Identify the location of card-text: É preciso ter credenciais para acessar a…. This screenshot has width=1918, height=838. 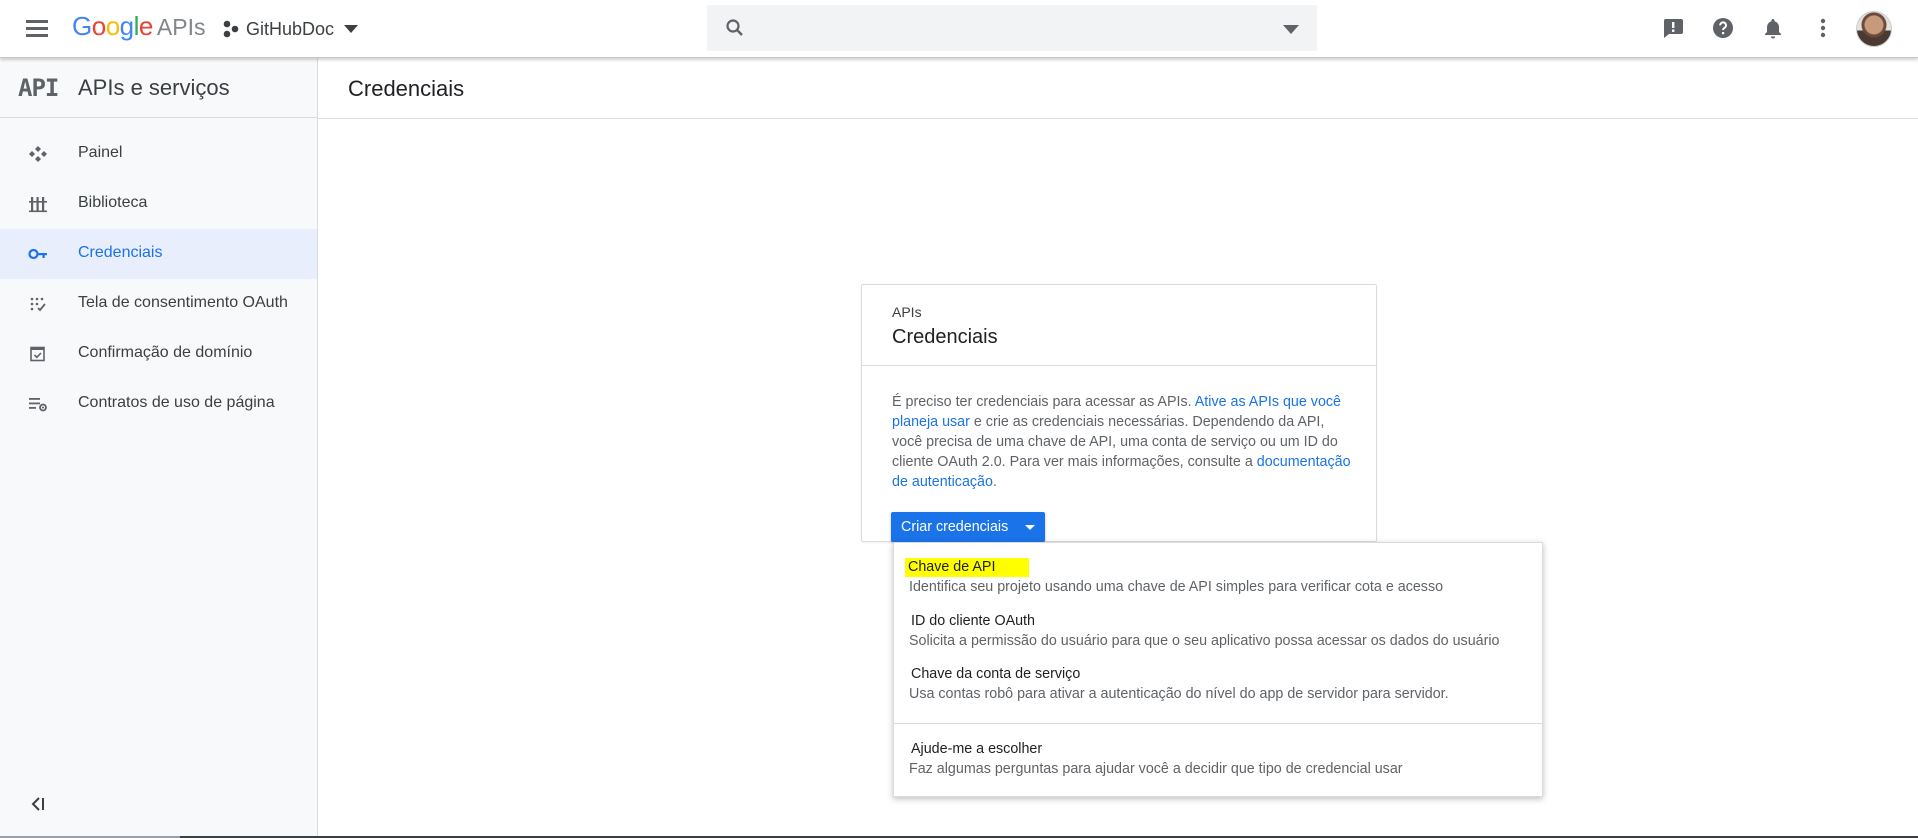
(1043, 402).